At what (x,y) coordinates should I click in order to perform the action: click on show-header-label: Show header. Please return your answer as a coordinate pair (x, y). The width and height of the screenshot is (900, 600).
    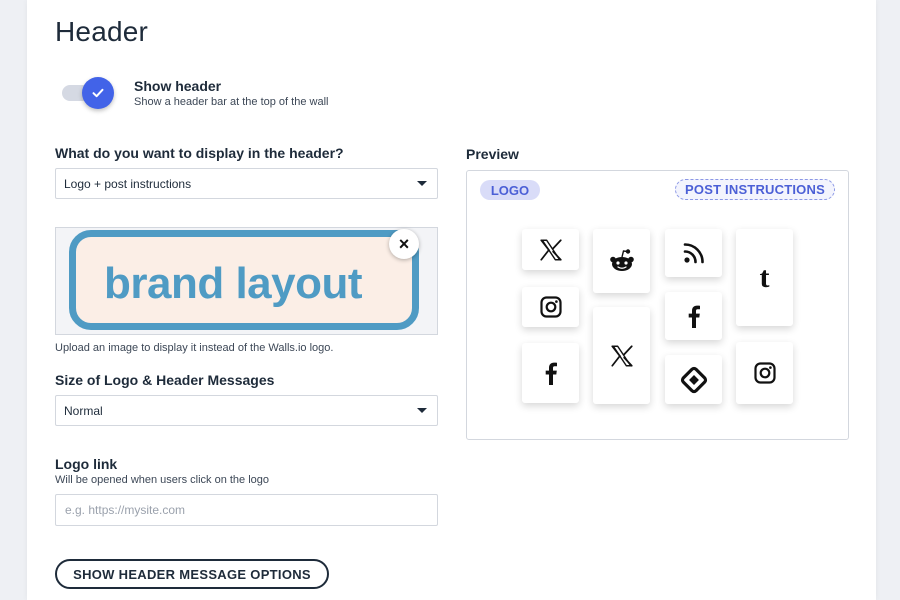
    Looking at the image, I should click on (178, 86).